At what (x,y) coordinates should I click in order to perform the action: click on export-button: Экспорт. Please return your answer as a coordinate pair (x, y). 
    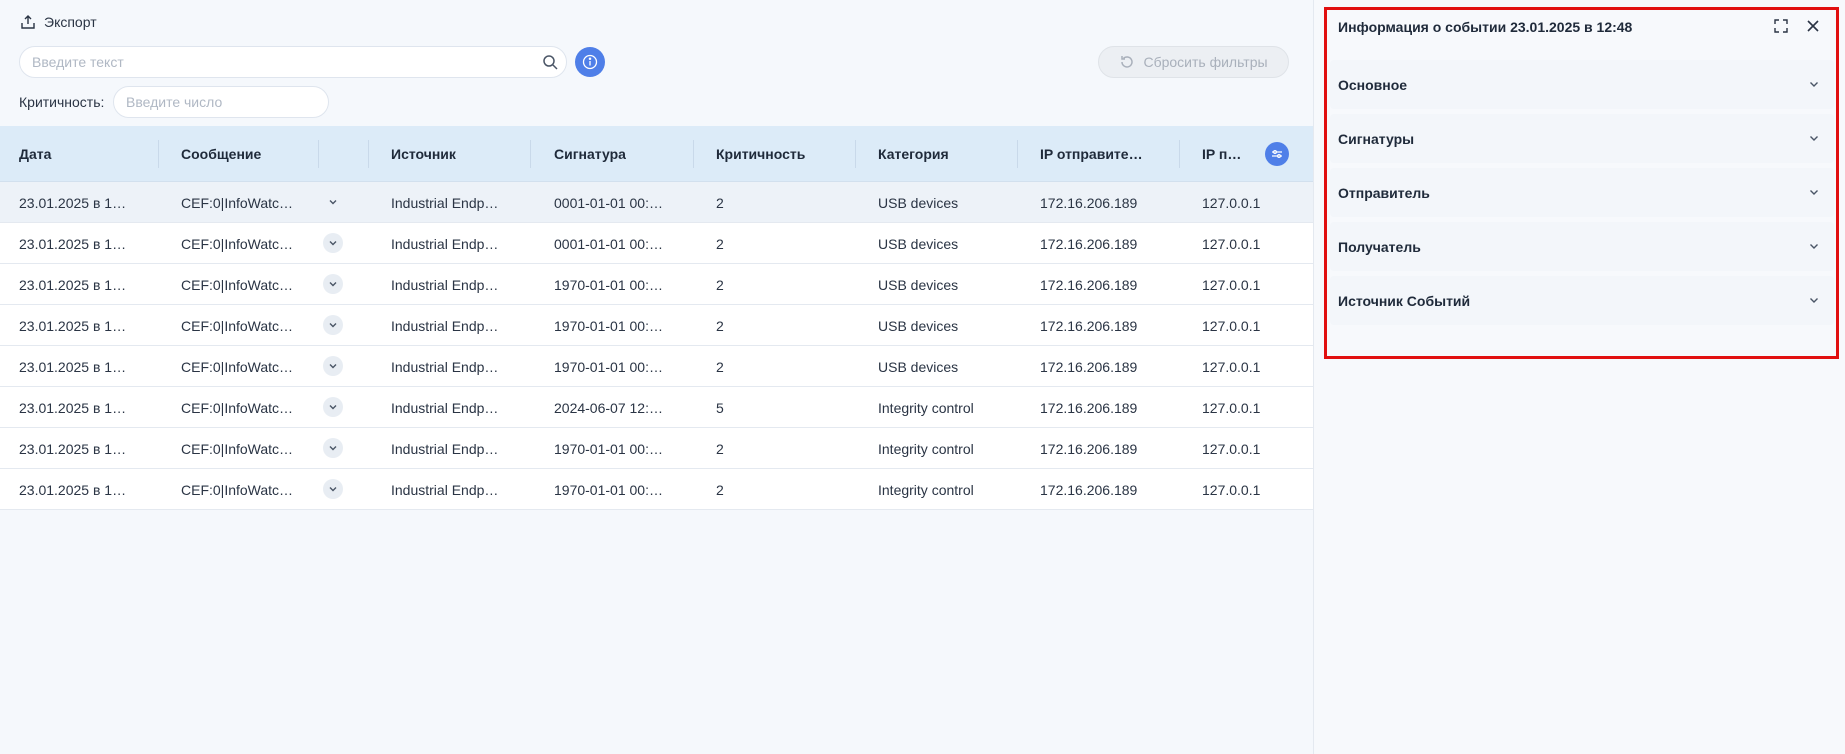
    Looking at the image, I should click on (58, 22).